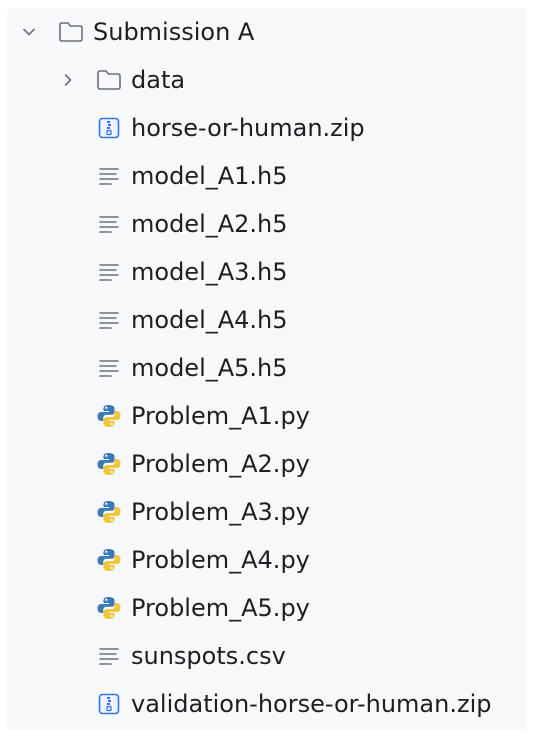 The image size is (534, 737). What do you see at coordinates (311, 704) in the screenshot?
I see `tree-item-label: validation-horse-or-human.zip` at bounding box center [311, 704].